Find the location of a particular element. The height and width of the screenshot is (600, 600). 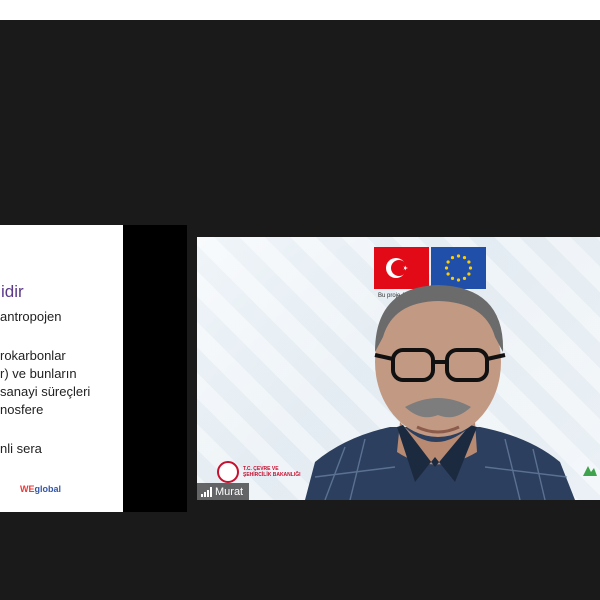

slide-text-line: nli sera is located at coordinates (21, 448).